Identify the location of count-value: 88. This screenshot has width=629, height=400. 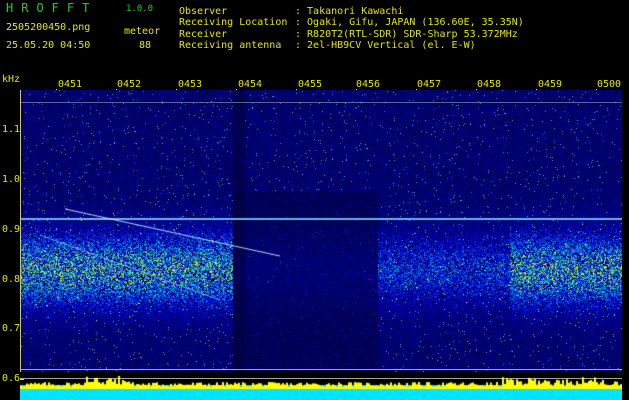
(145, 45).